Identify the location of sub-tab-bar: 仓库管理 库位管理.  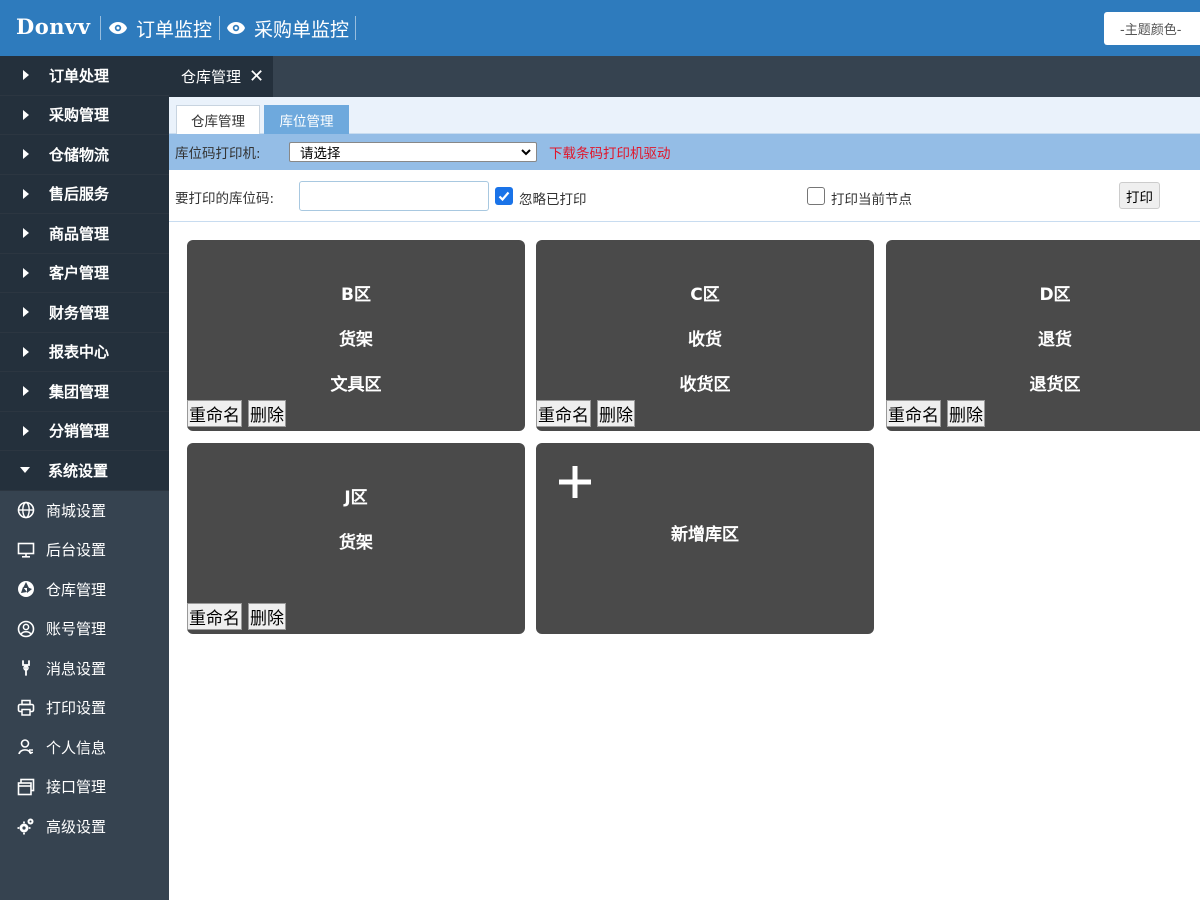
(684, 115).